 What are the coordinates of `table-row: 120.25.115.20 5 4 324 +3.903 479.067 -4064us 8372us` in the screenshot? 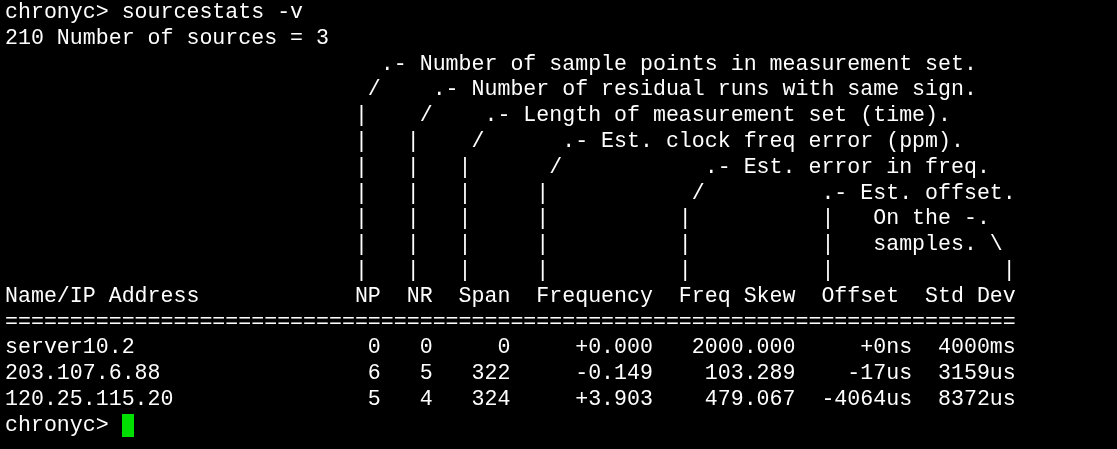 It's located at (510, 399).